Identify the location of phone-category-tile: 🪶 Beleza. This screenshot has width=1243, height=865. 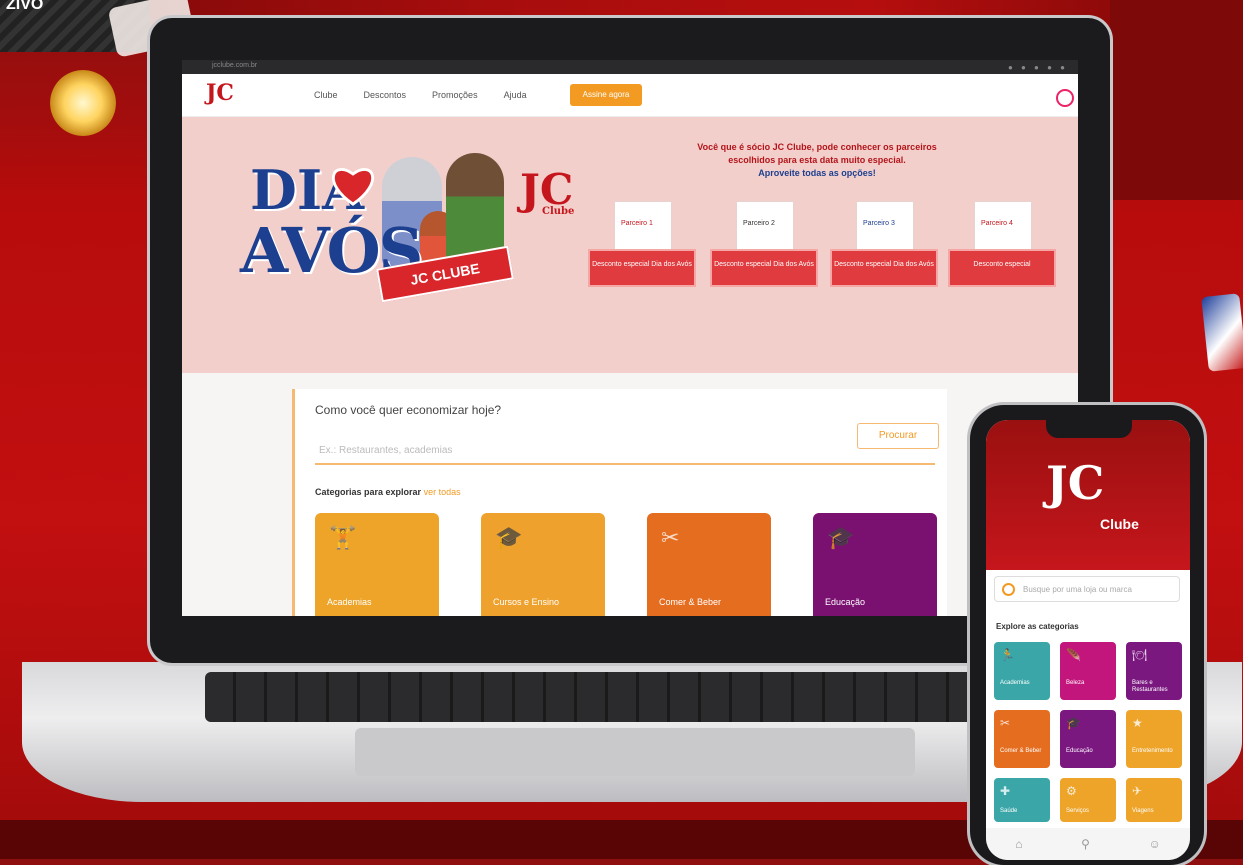
(1088, 671).